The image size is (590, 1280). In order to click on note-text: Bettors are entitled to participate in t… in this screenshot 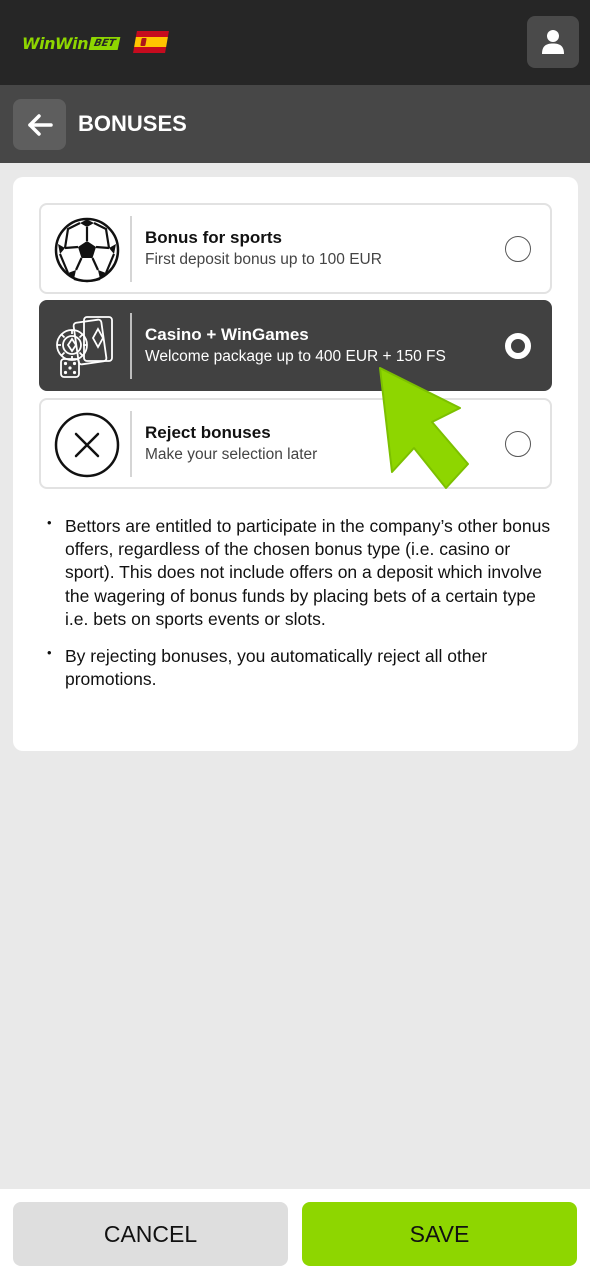, I will do `click(308, 572)`.